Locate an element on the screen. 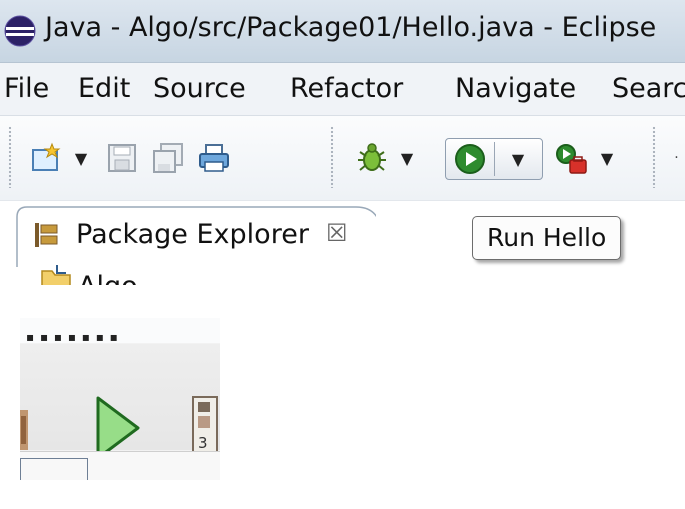 This screenshot has height=509, width=685. debug-icon is located at coordinates (372, 157).